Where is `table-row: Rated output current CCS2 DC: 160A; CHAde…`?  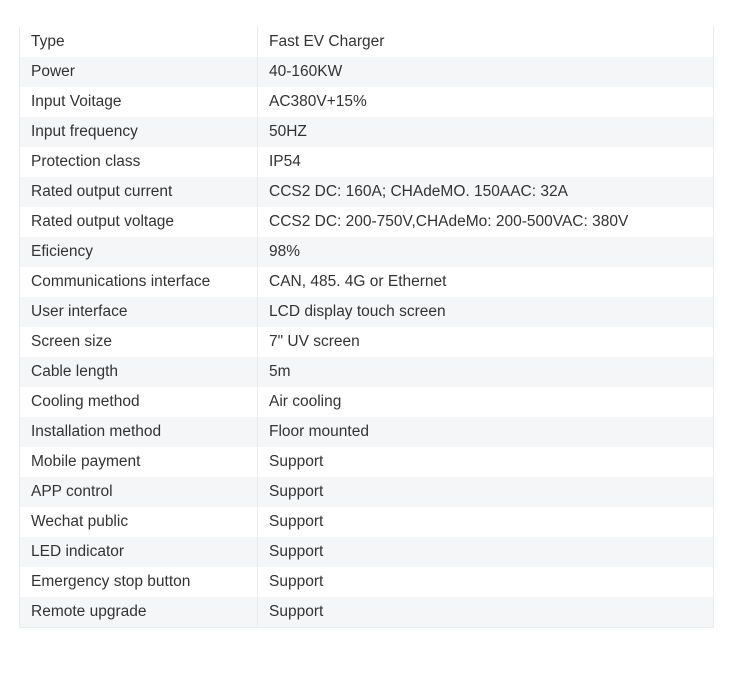
table-row: Rated output current CCS2 DC: 160A; CHAde… is located at coordinates (366, 192).